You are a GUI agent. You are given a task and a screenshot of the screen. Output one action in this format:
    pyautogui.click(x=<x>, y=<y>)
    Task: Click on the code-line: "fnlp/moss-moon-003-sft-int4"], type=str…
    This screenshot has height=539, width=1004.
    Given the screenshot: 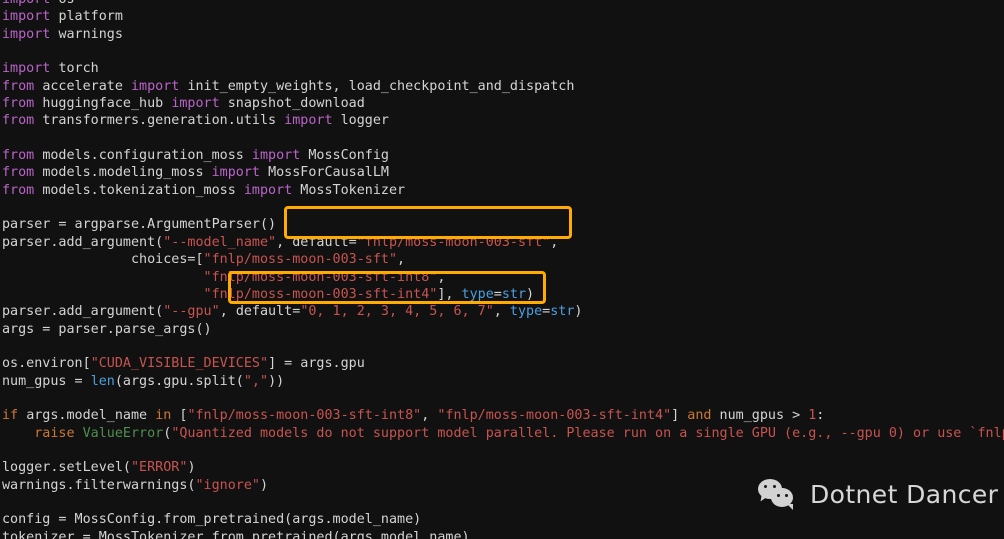 What is the action you would take?
    pyautogui.click(x=502, y=294)
    